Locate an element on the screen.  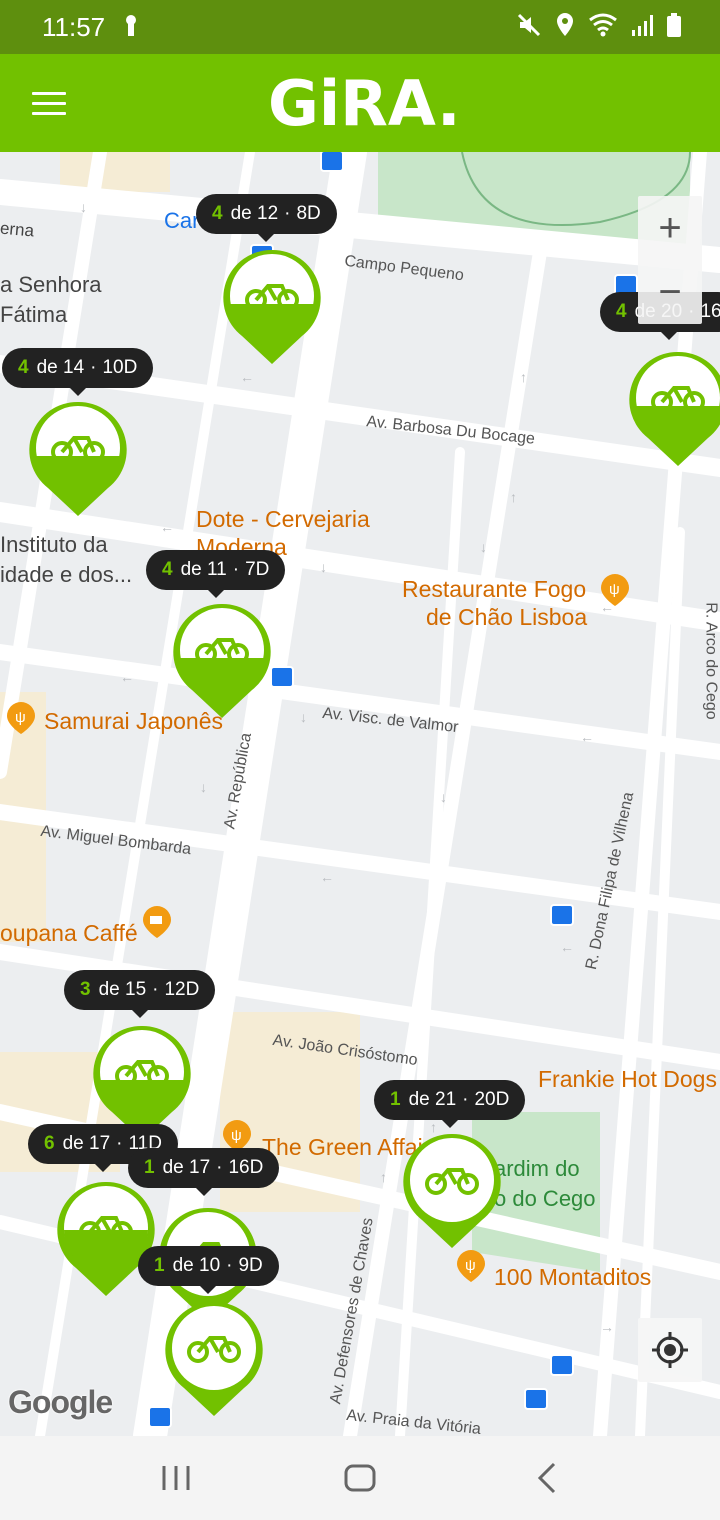
key-icon is located at coordinates (131, 28).